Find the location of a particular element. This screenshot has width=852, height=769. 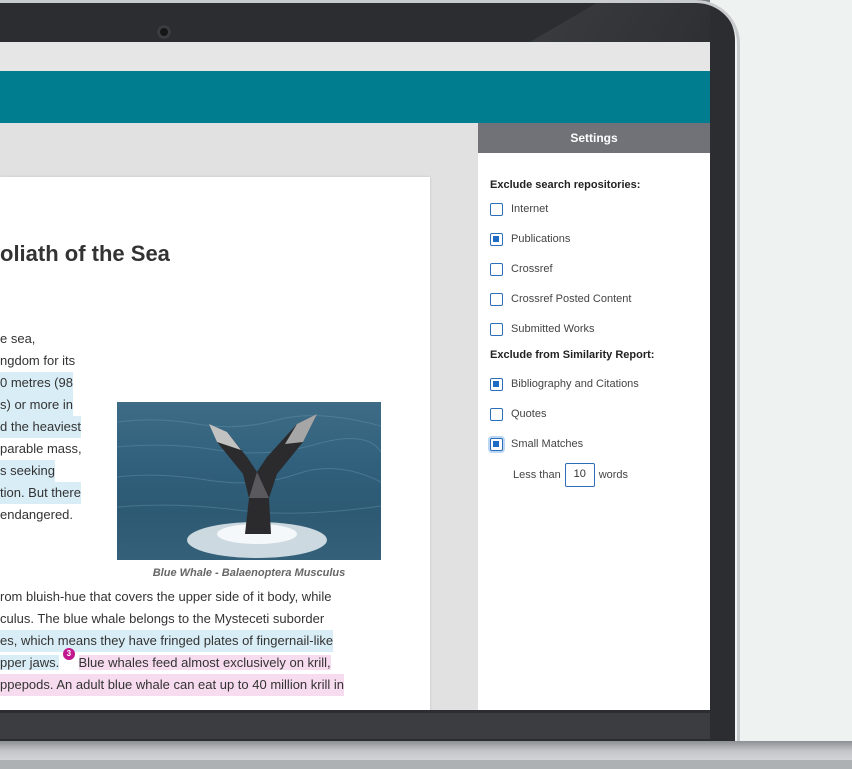

small-matches-threshold: Less than 10 words is located at coordinates (570, 475).